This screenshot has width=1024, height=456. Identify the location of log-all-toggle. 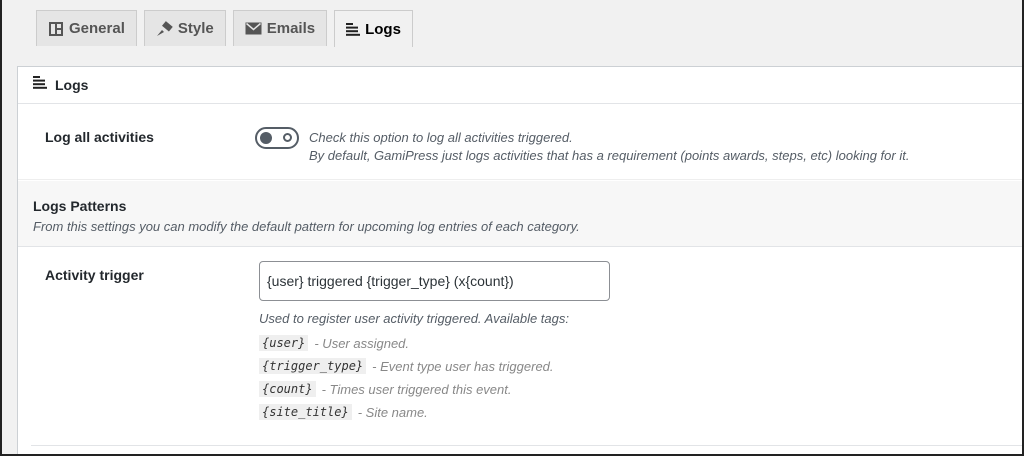
(277, 138).